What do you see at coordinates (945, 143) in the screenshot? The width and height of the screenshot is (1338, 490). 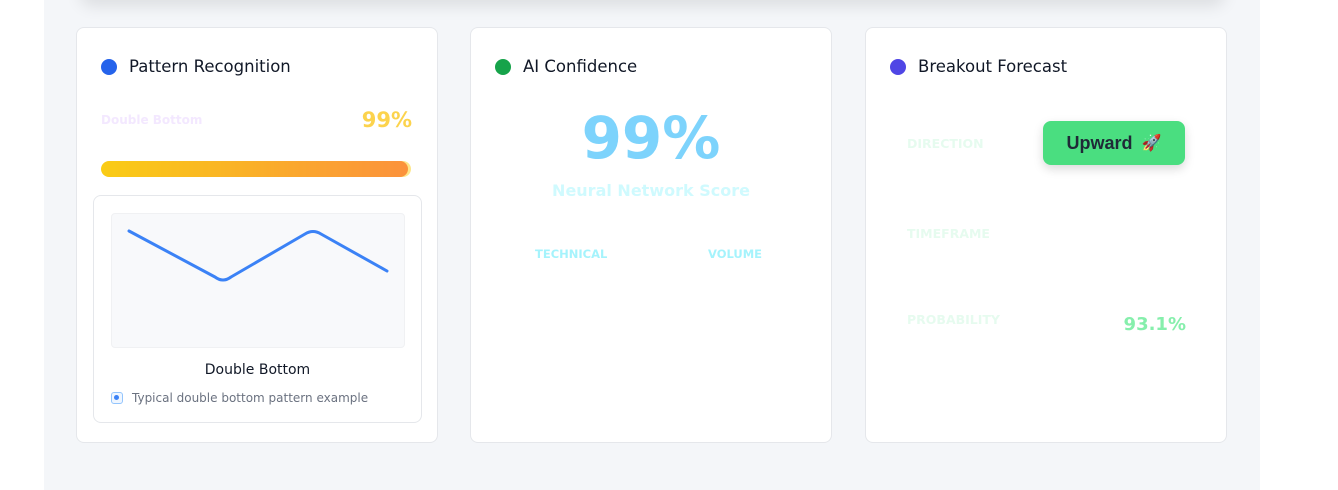 I see `direction-label: DIRECTION` at bounding box center [945, 143].